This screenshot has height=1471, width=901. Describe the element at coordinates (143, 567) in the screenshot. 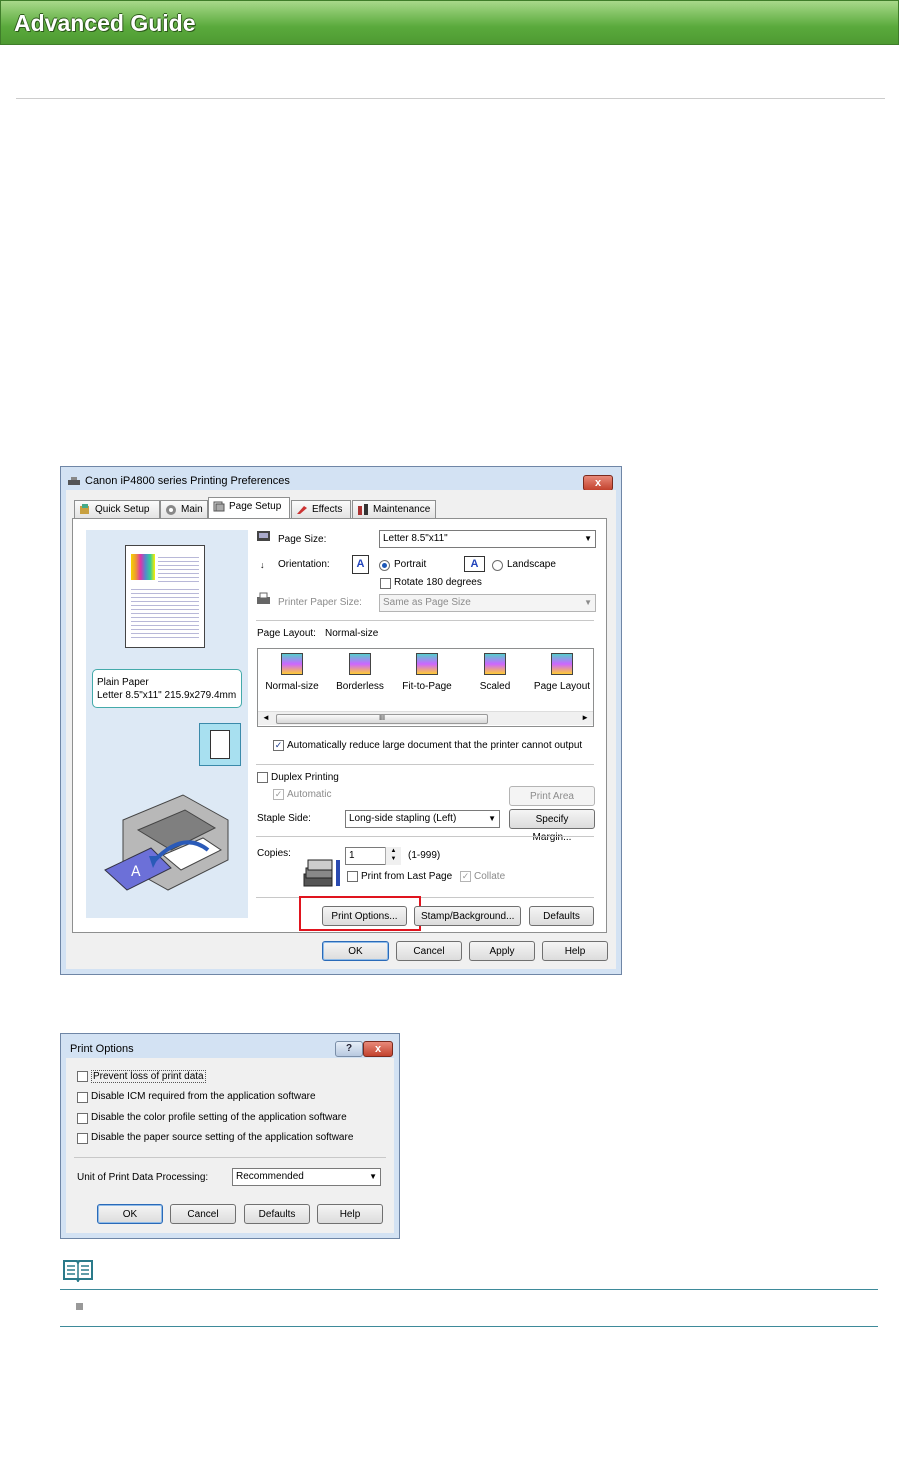

I see `color-bars-image` at that location.